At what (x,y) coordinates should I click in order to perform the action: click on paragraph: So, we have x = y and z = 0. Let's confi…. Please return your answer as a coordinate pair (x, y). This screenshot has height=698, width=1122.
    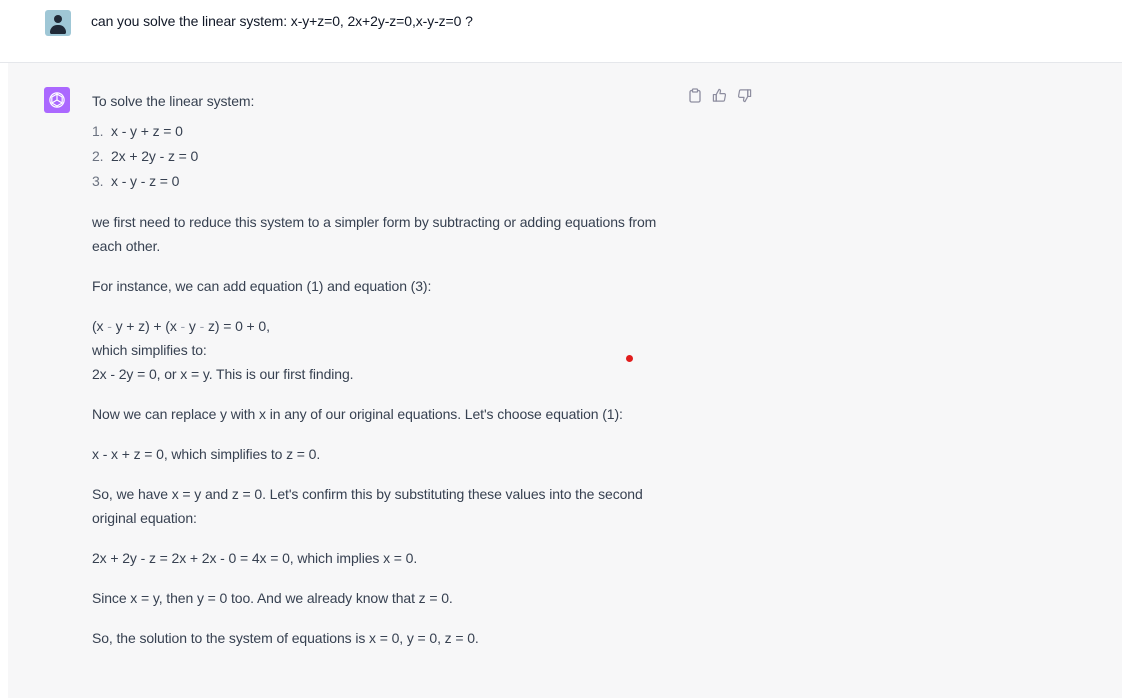
    Looking at the image, I should click on (367, 506).